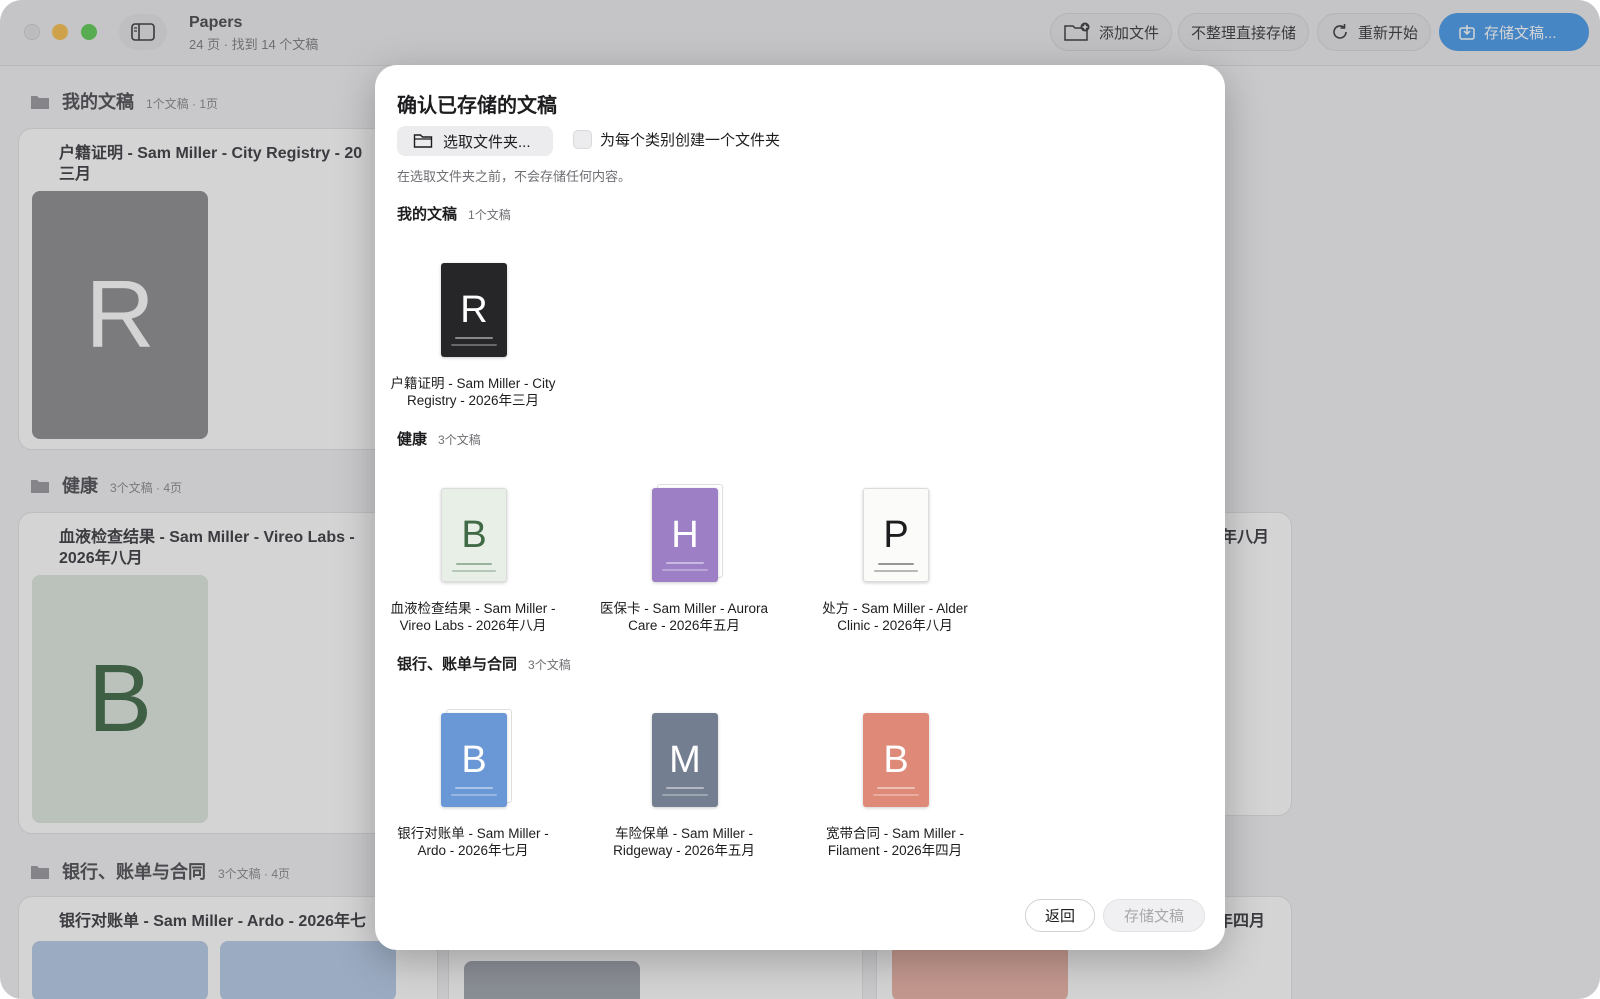  I want to click on document-thumbnail: H, so click(685, 535).